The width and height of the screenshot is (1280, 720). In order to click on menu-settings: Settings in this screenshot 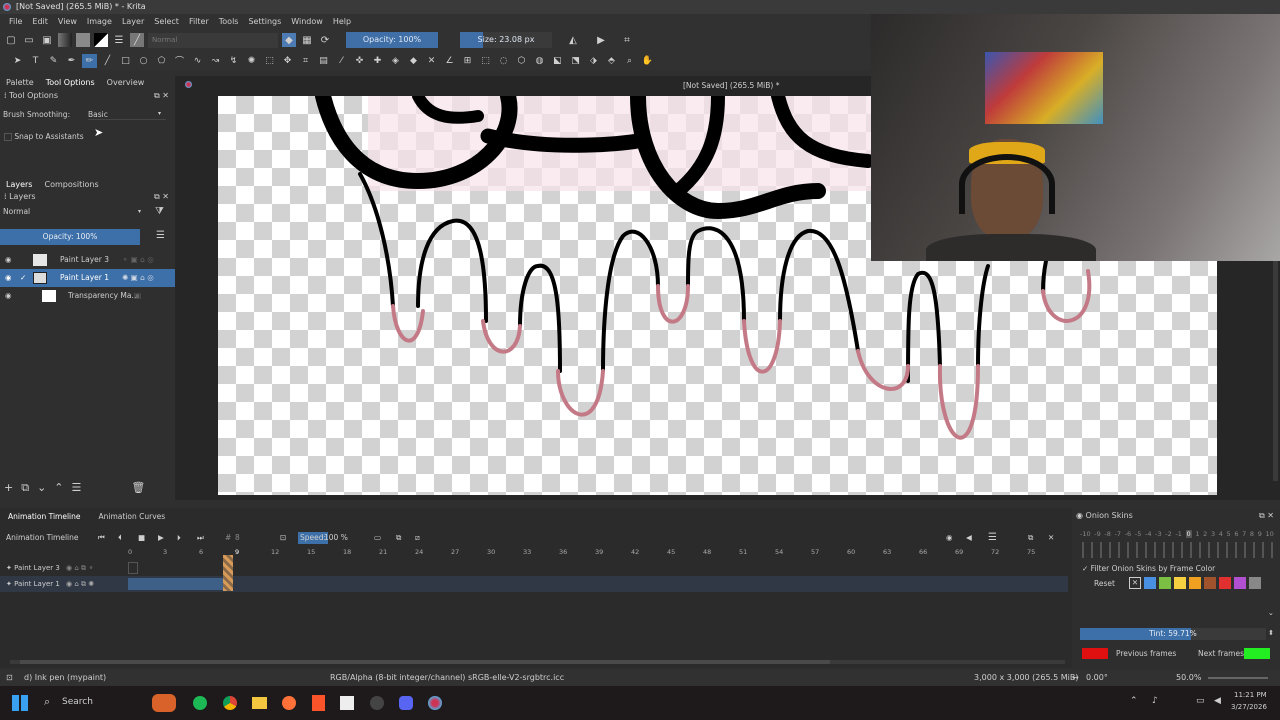, I will do `click(264, 21)`.